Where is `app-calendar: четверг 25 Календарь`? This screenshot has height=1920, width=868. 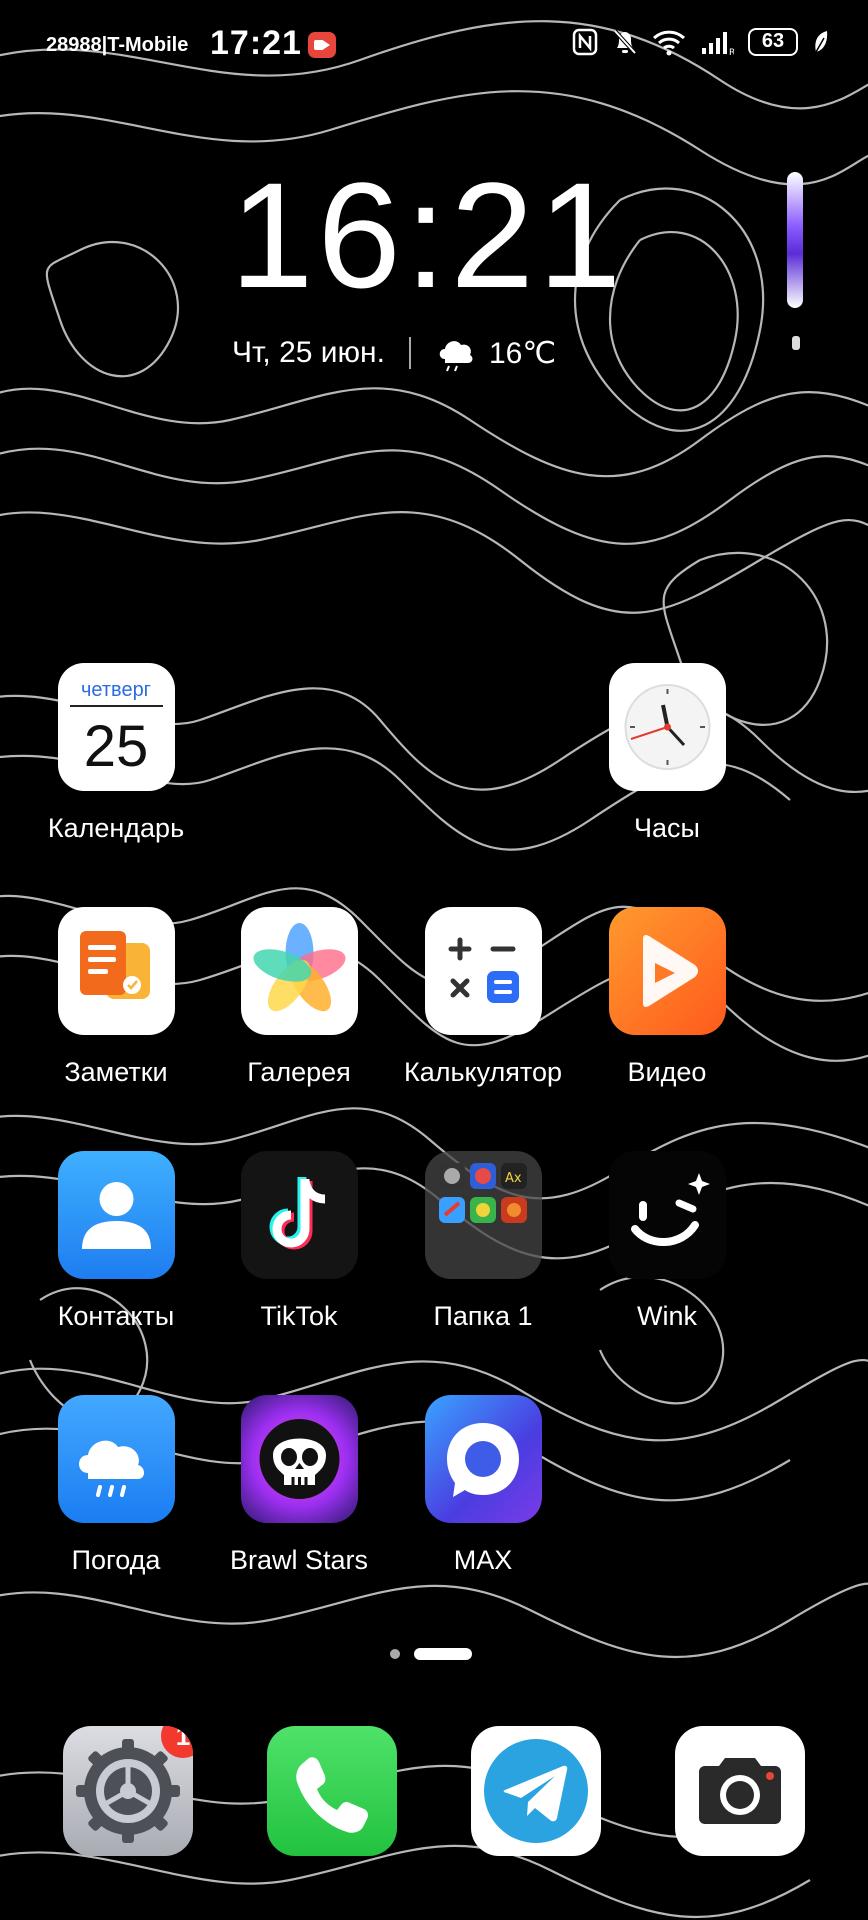 app-calendar: четверг 25 Календарь is located at coordinates (116, 753).